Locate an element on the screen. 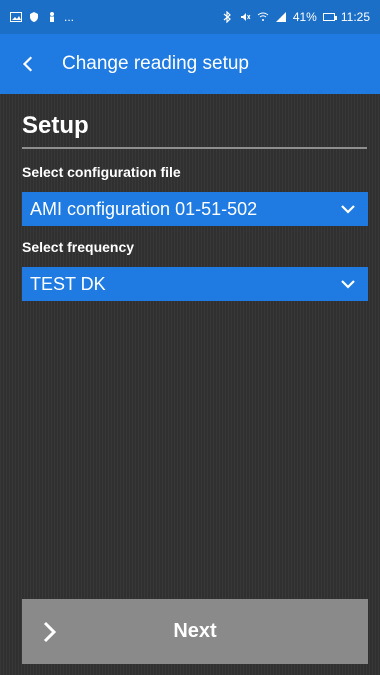  battery-percent: 41% is located at coordinates (304, 17).